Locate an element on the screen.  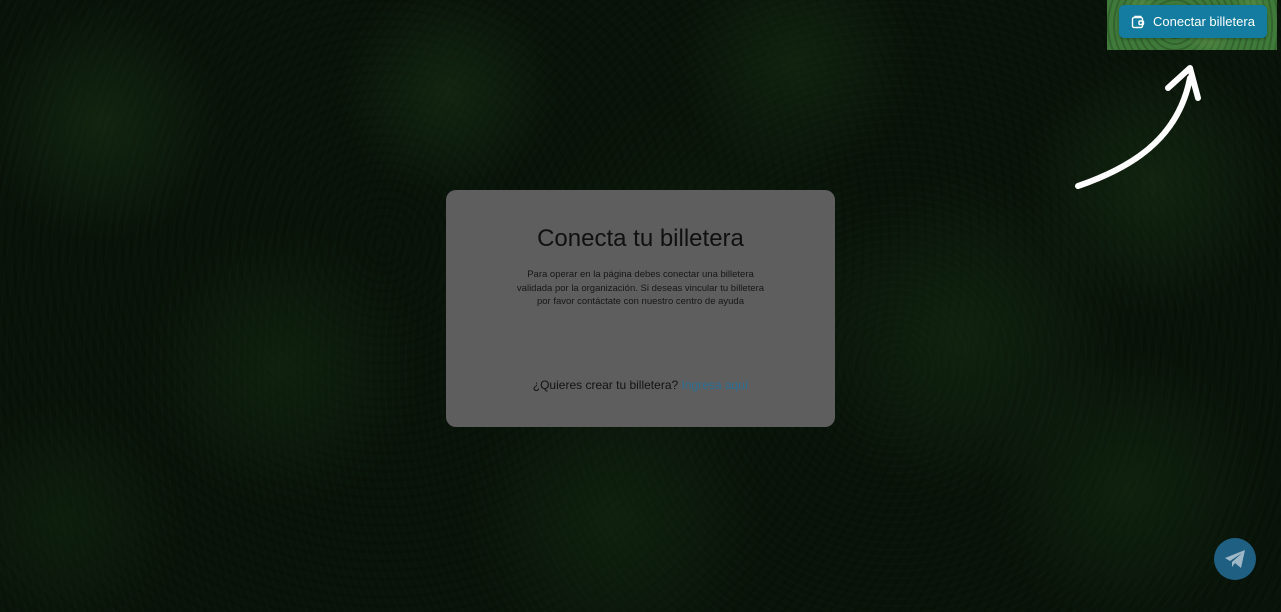
create-wallet-link: Ingresa aquí is located at coordinates (715, 385).